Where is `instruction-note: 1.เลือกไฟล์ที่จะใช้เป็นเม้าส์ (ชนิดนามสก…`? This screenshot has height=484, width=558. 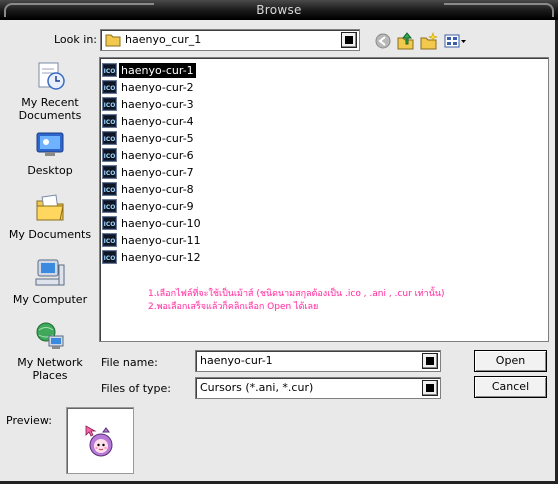 instruction-note: 1.เลือกไฟล์ที่จะใช้เป็นเม้าส์ (ชนิดนามสก… is located at coordinates (296, 301).